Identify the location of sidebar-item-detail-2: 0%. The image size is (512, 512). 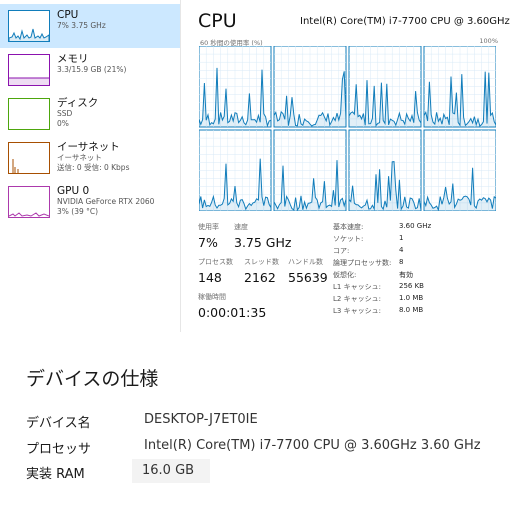
(63, 123).